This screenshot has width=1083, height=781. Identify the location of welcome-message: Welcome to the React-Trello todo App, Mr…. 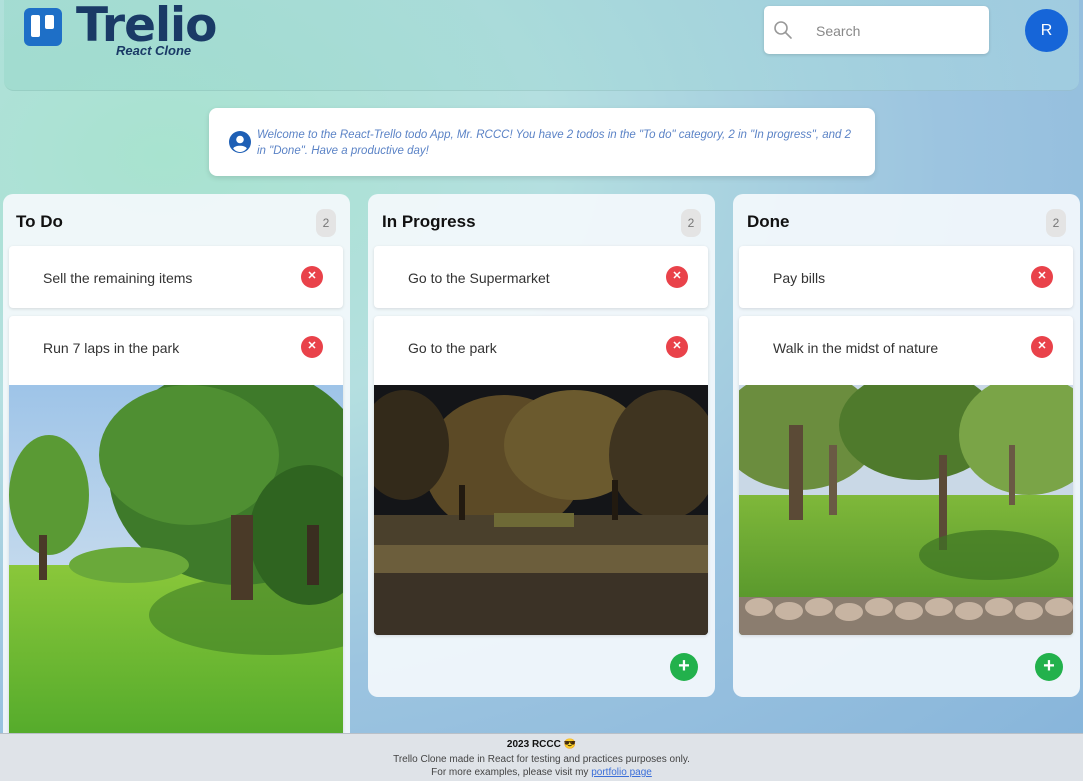
(554, 143).